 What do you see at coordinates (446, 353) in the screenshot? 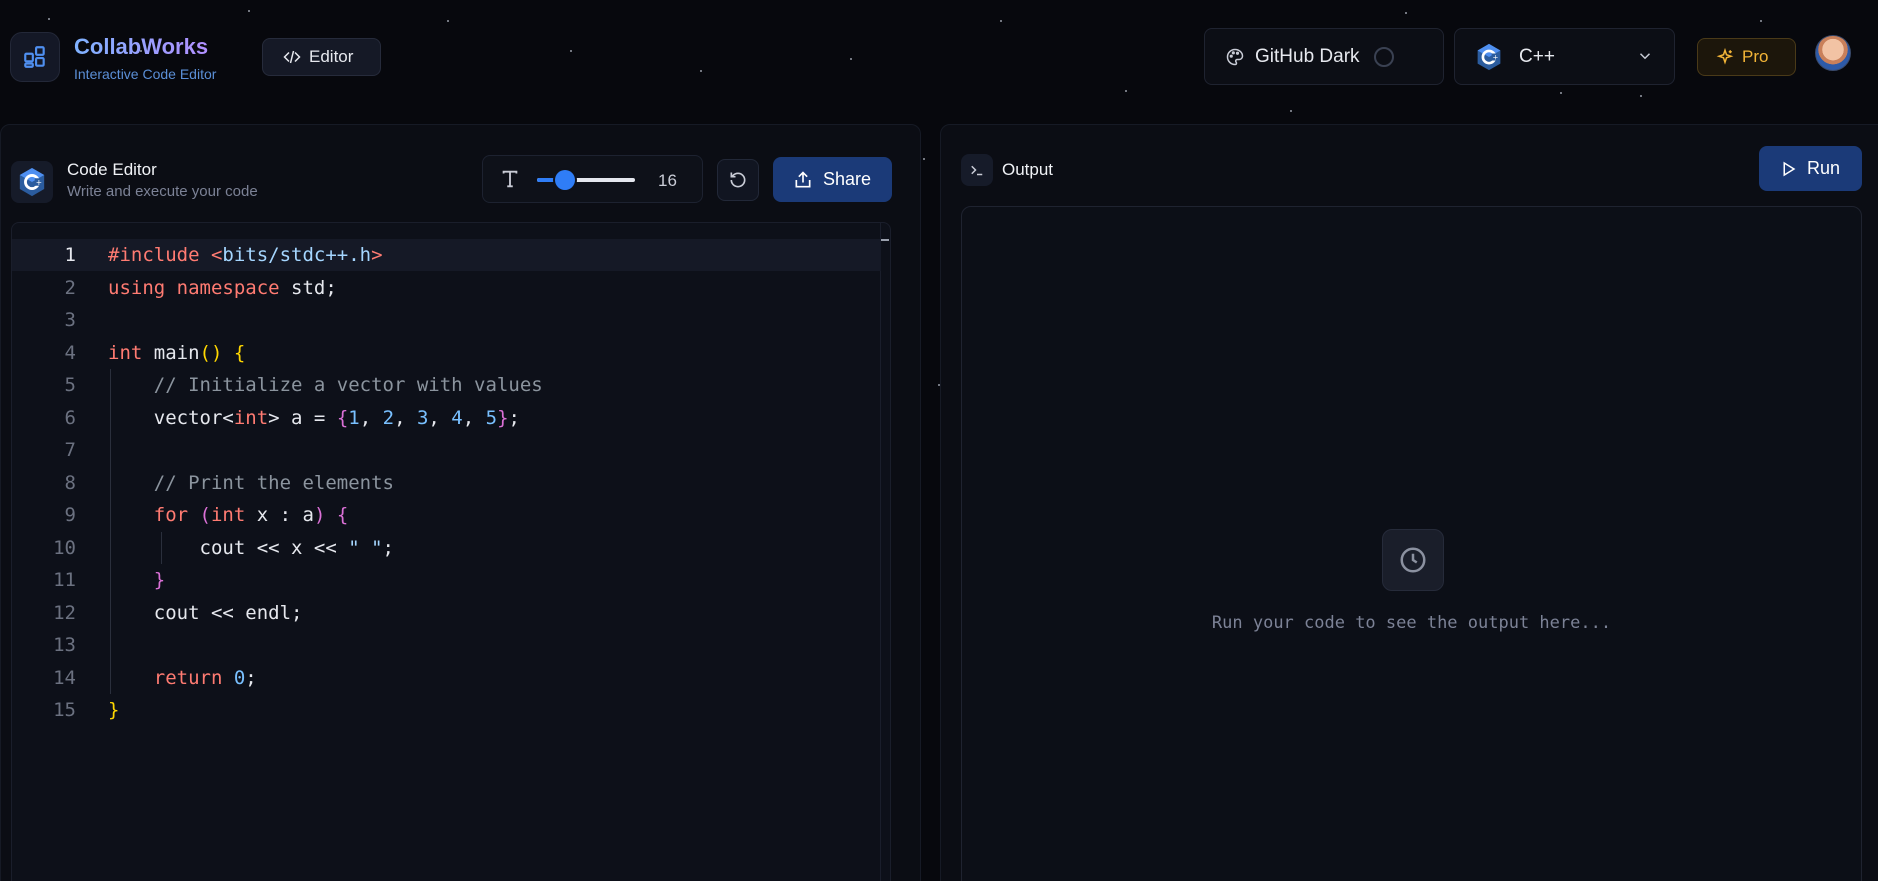
I see `code-line: 4 int main() {` at bounding box center [446, 353].